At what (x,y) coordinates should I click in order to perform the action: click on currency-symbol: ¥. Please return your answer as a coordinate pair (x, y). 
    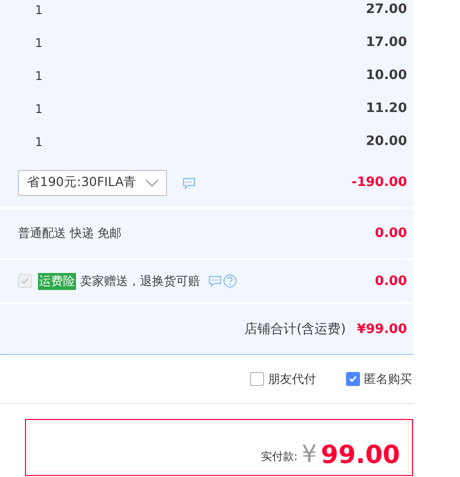
    Looking at the image, I should click on (309, 454).